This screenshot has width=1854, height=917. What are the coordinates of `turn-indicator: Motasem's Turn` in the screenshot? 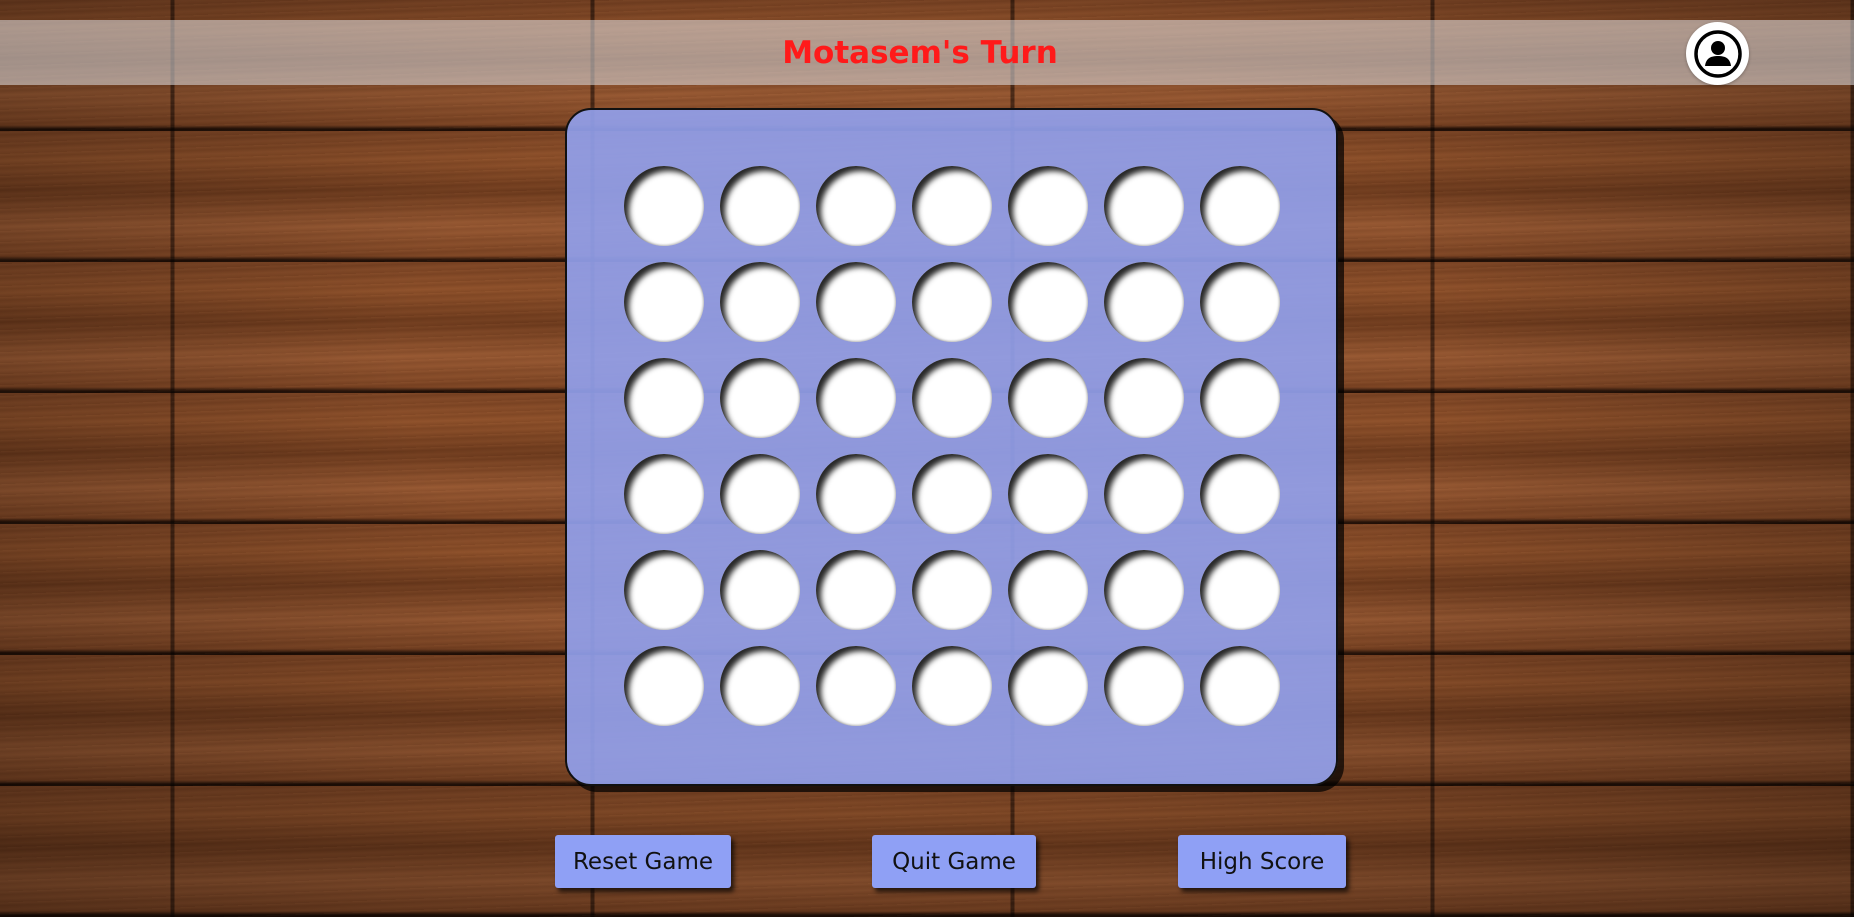 It's located at (920, 52).